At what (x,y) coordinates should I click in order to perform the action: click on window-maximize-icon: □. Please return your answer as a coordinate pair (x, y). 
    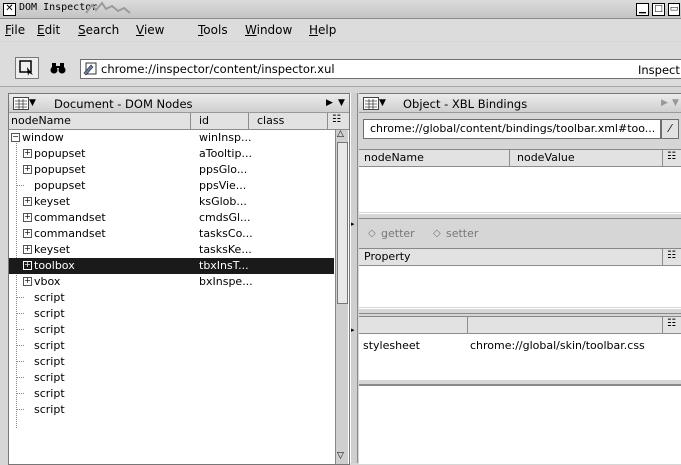
    Looking at the image, I should click on (658, 9).